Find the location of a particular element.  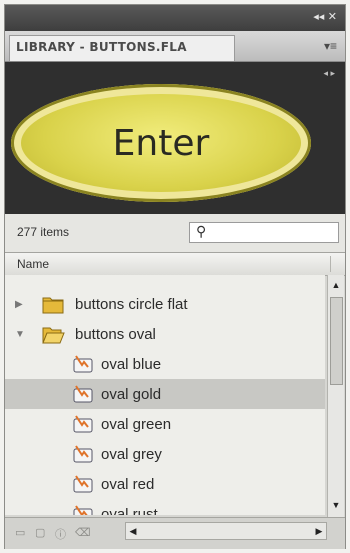

list-item: ▼ buttons oval is located at coordinates (165, 334).